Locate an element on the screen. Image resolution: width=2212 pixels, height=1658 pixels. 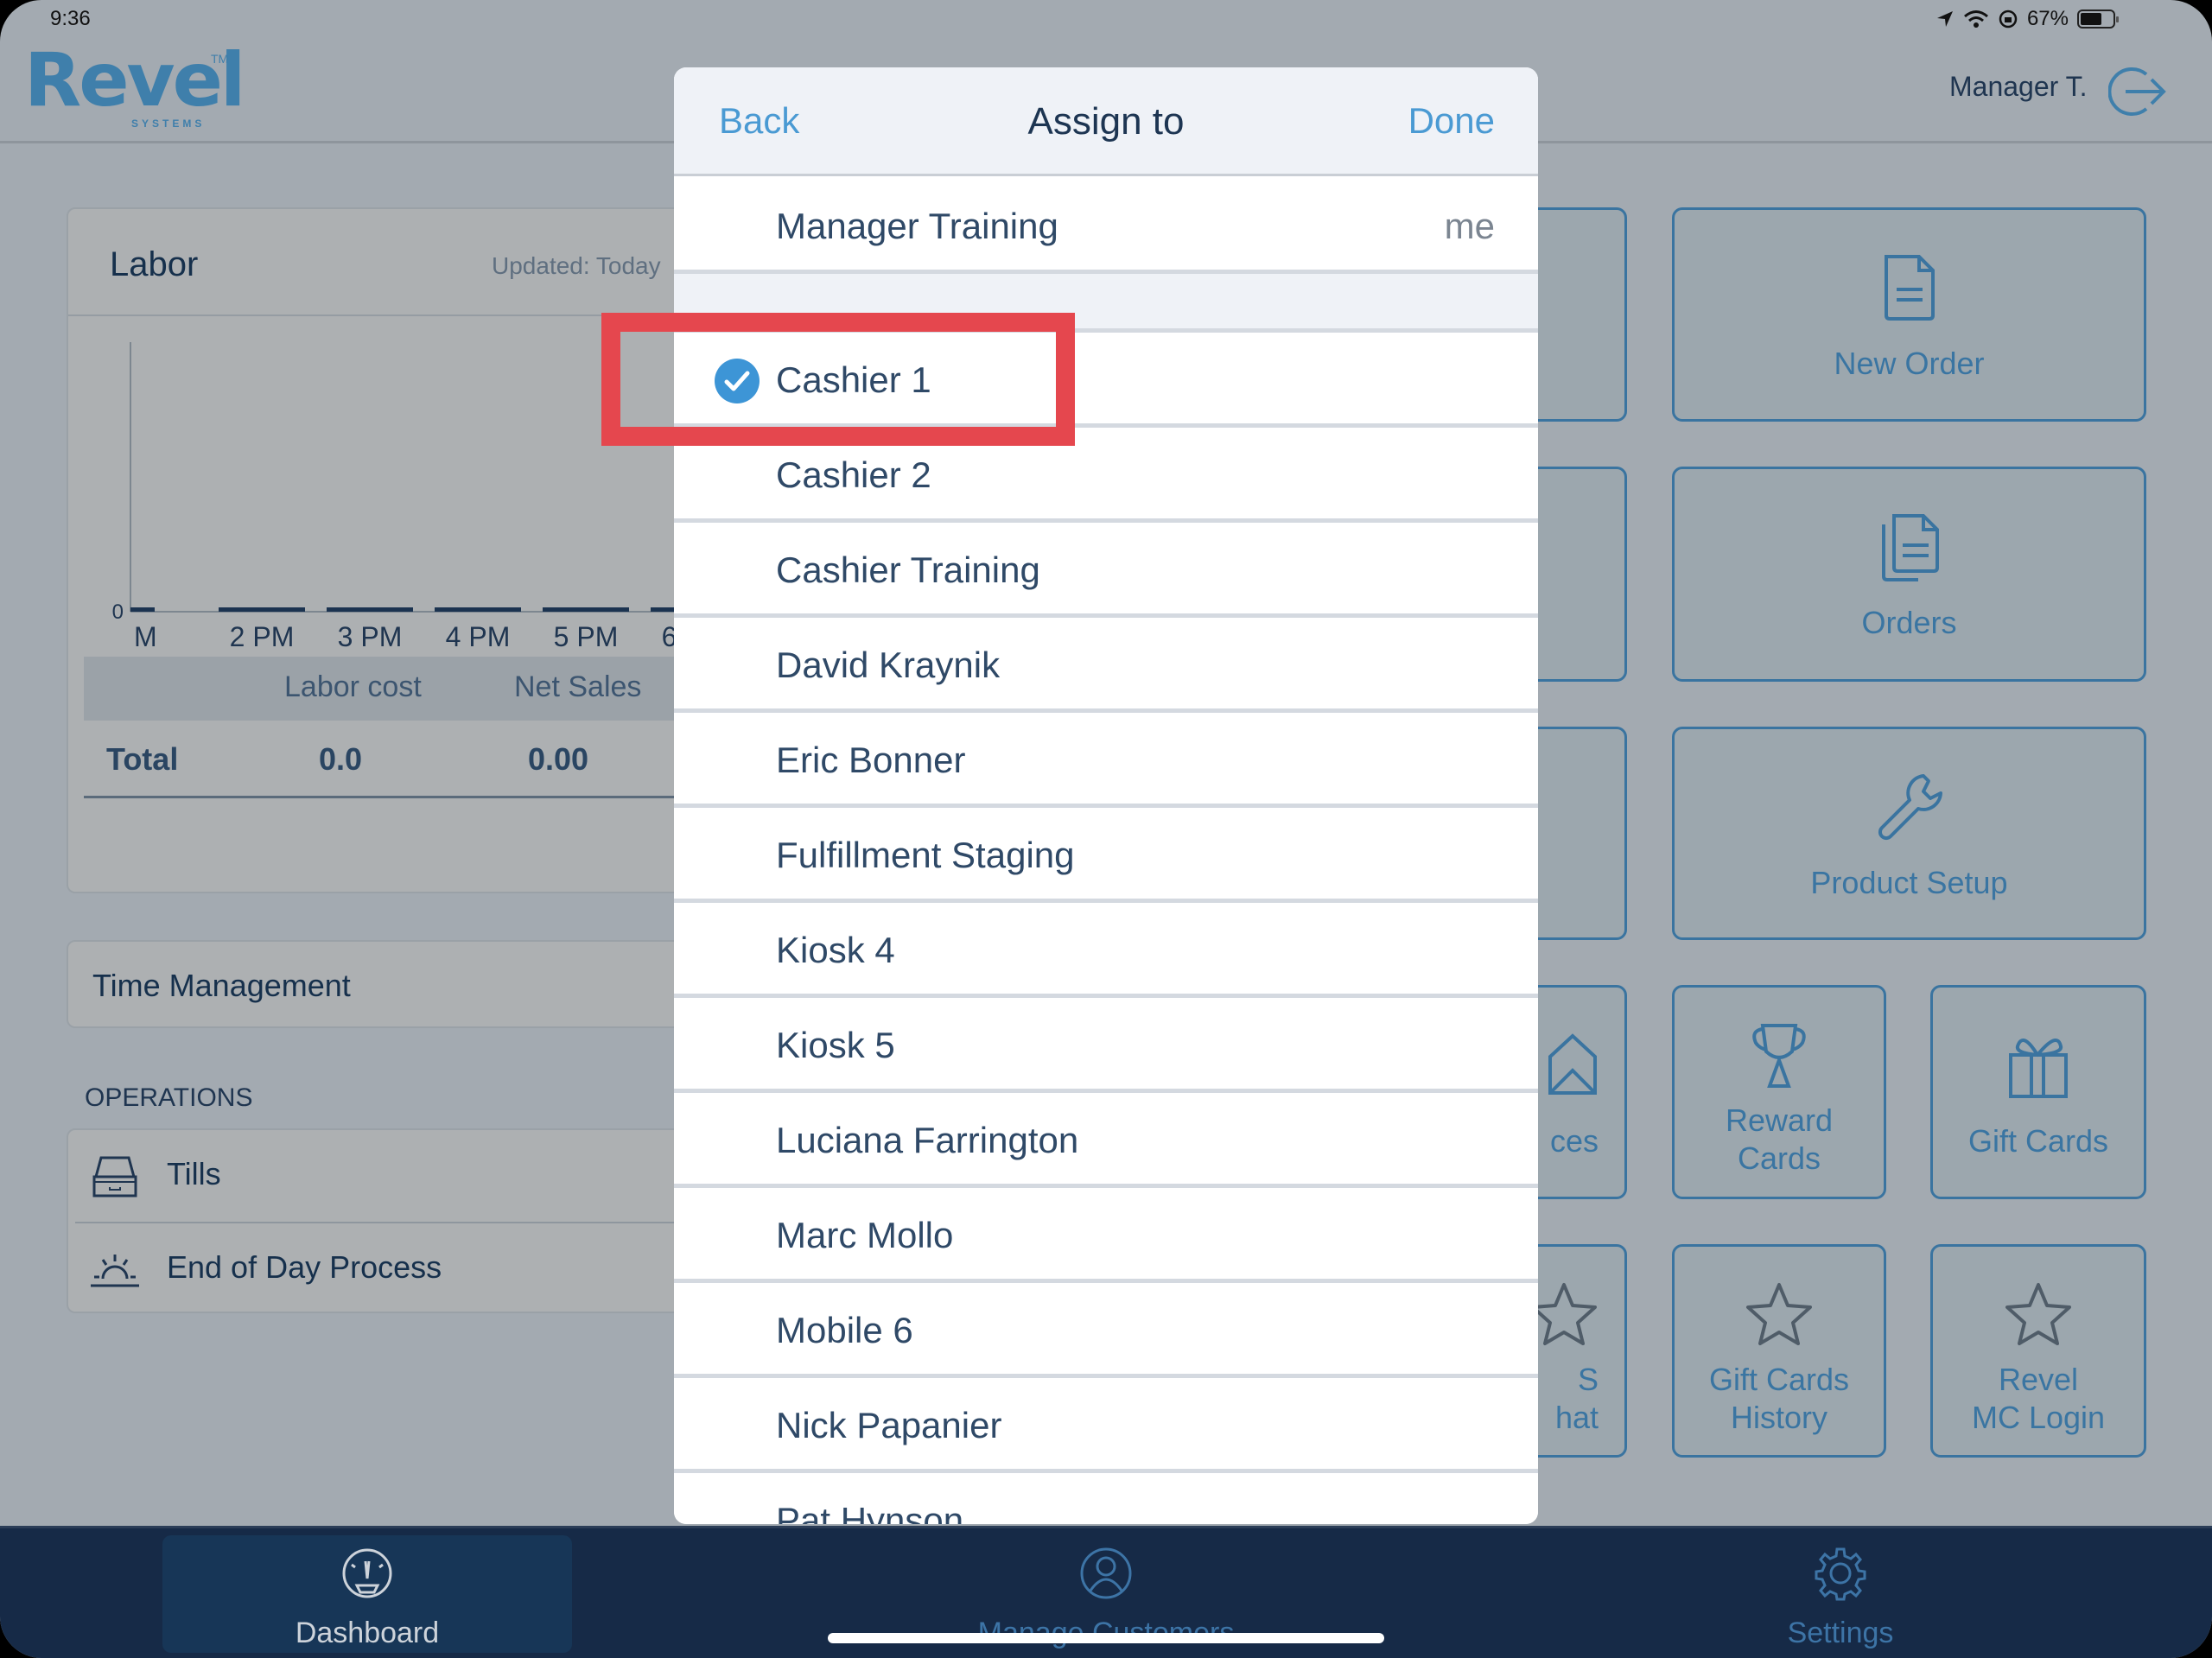
tile-label: ces is located at coordinates (1574, 1141).